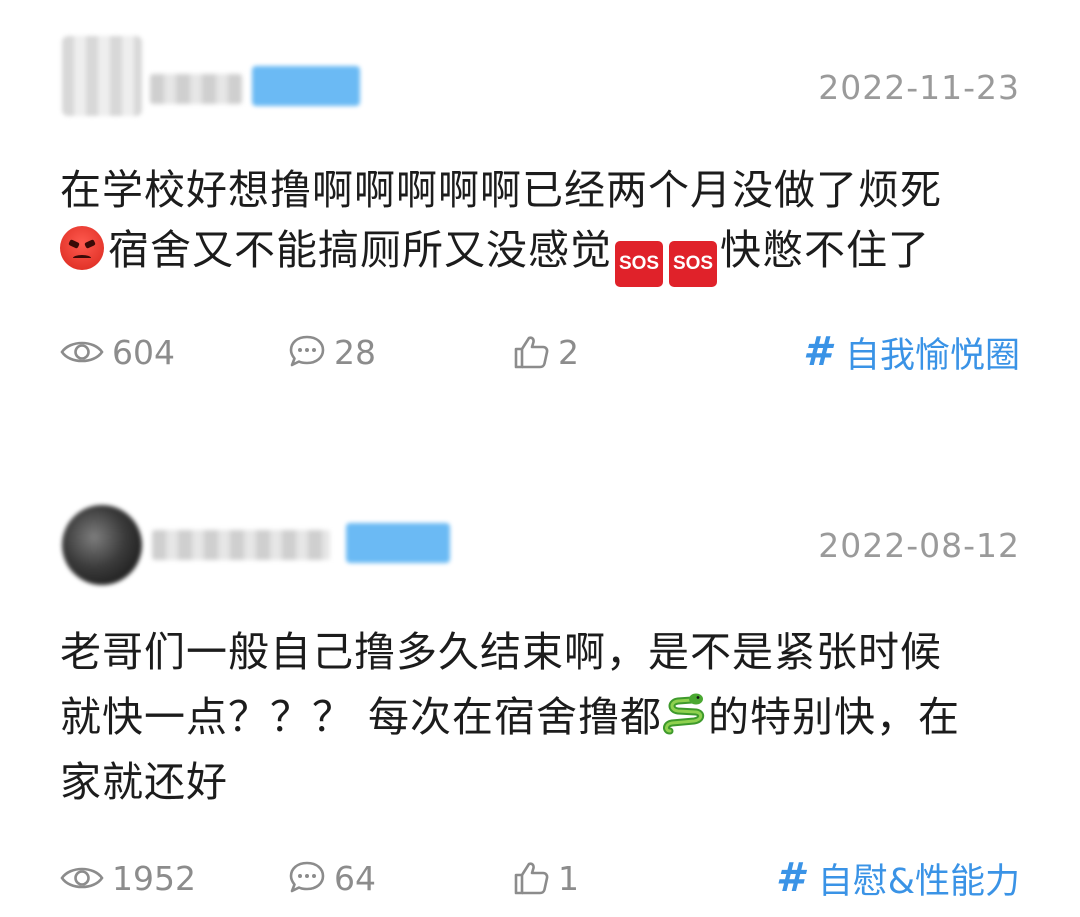  Describe the element at coordinates (919, 87) in the screenshot. I see `post-date: 2022-11-23` at that location.